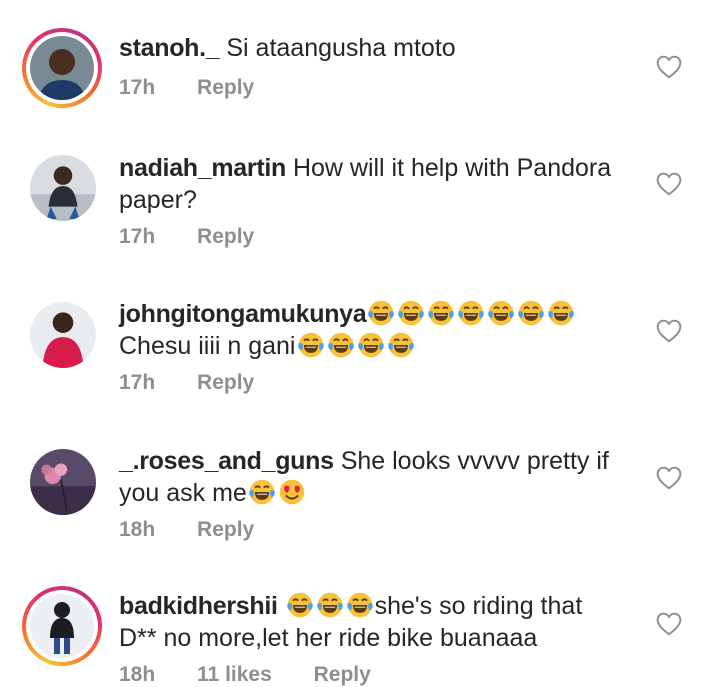  I want to click on comment-username: nadiah_martin, so click(202, 168).